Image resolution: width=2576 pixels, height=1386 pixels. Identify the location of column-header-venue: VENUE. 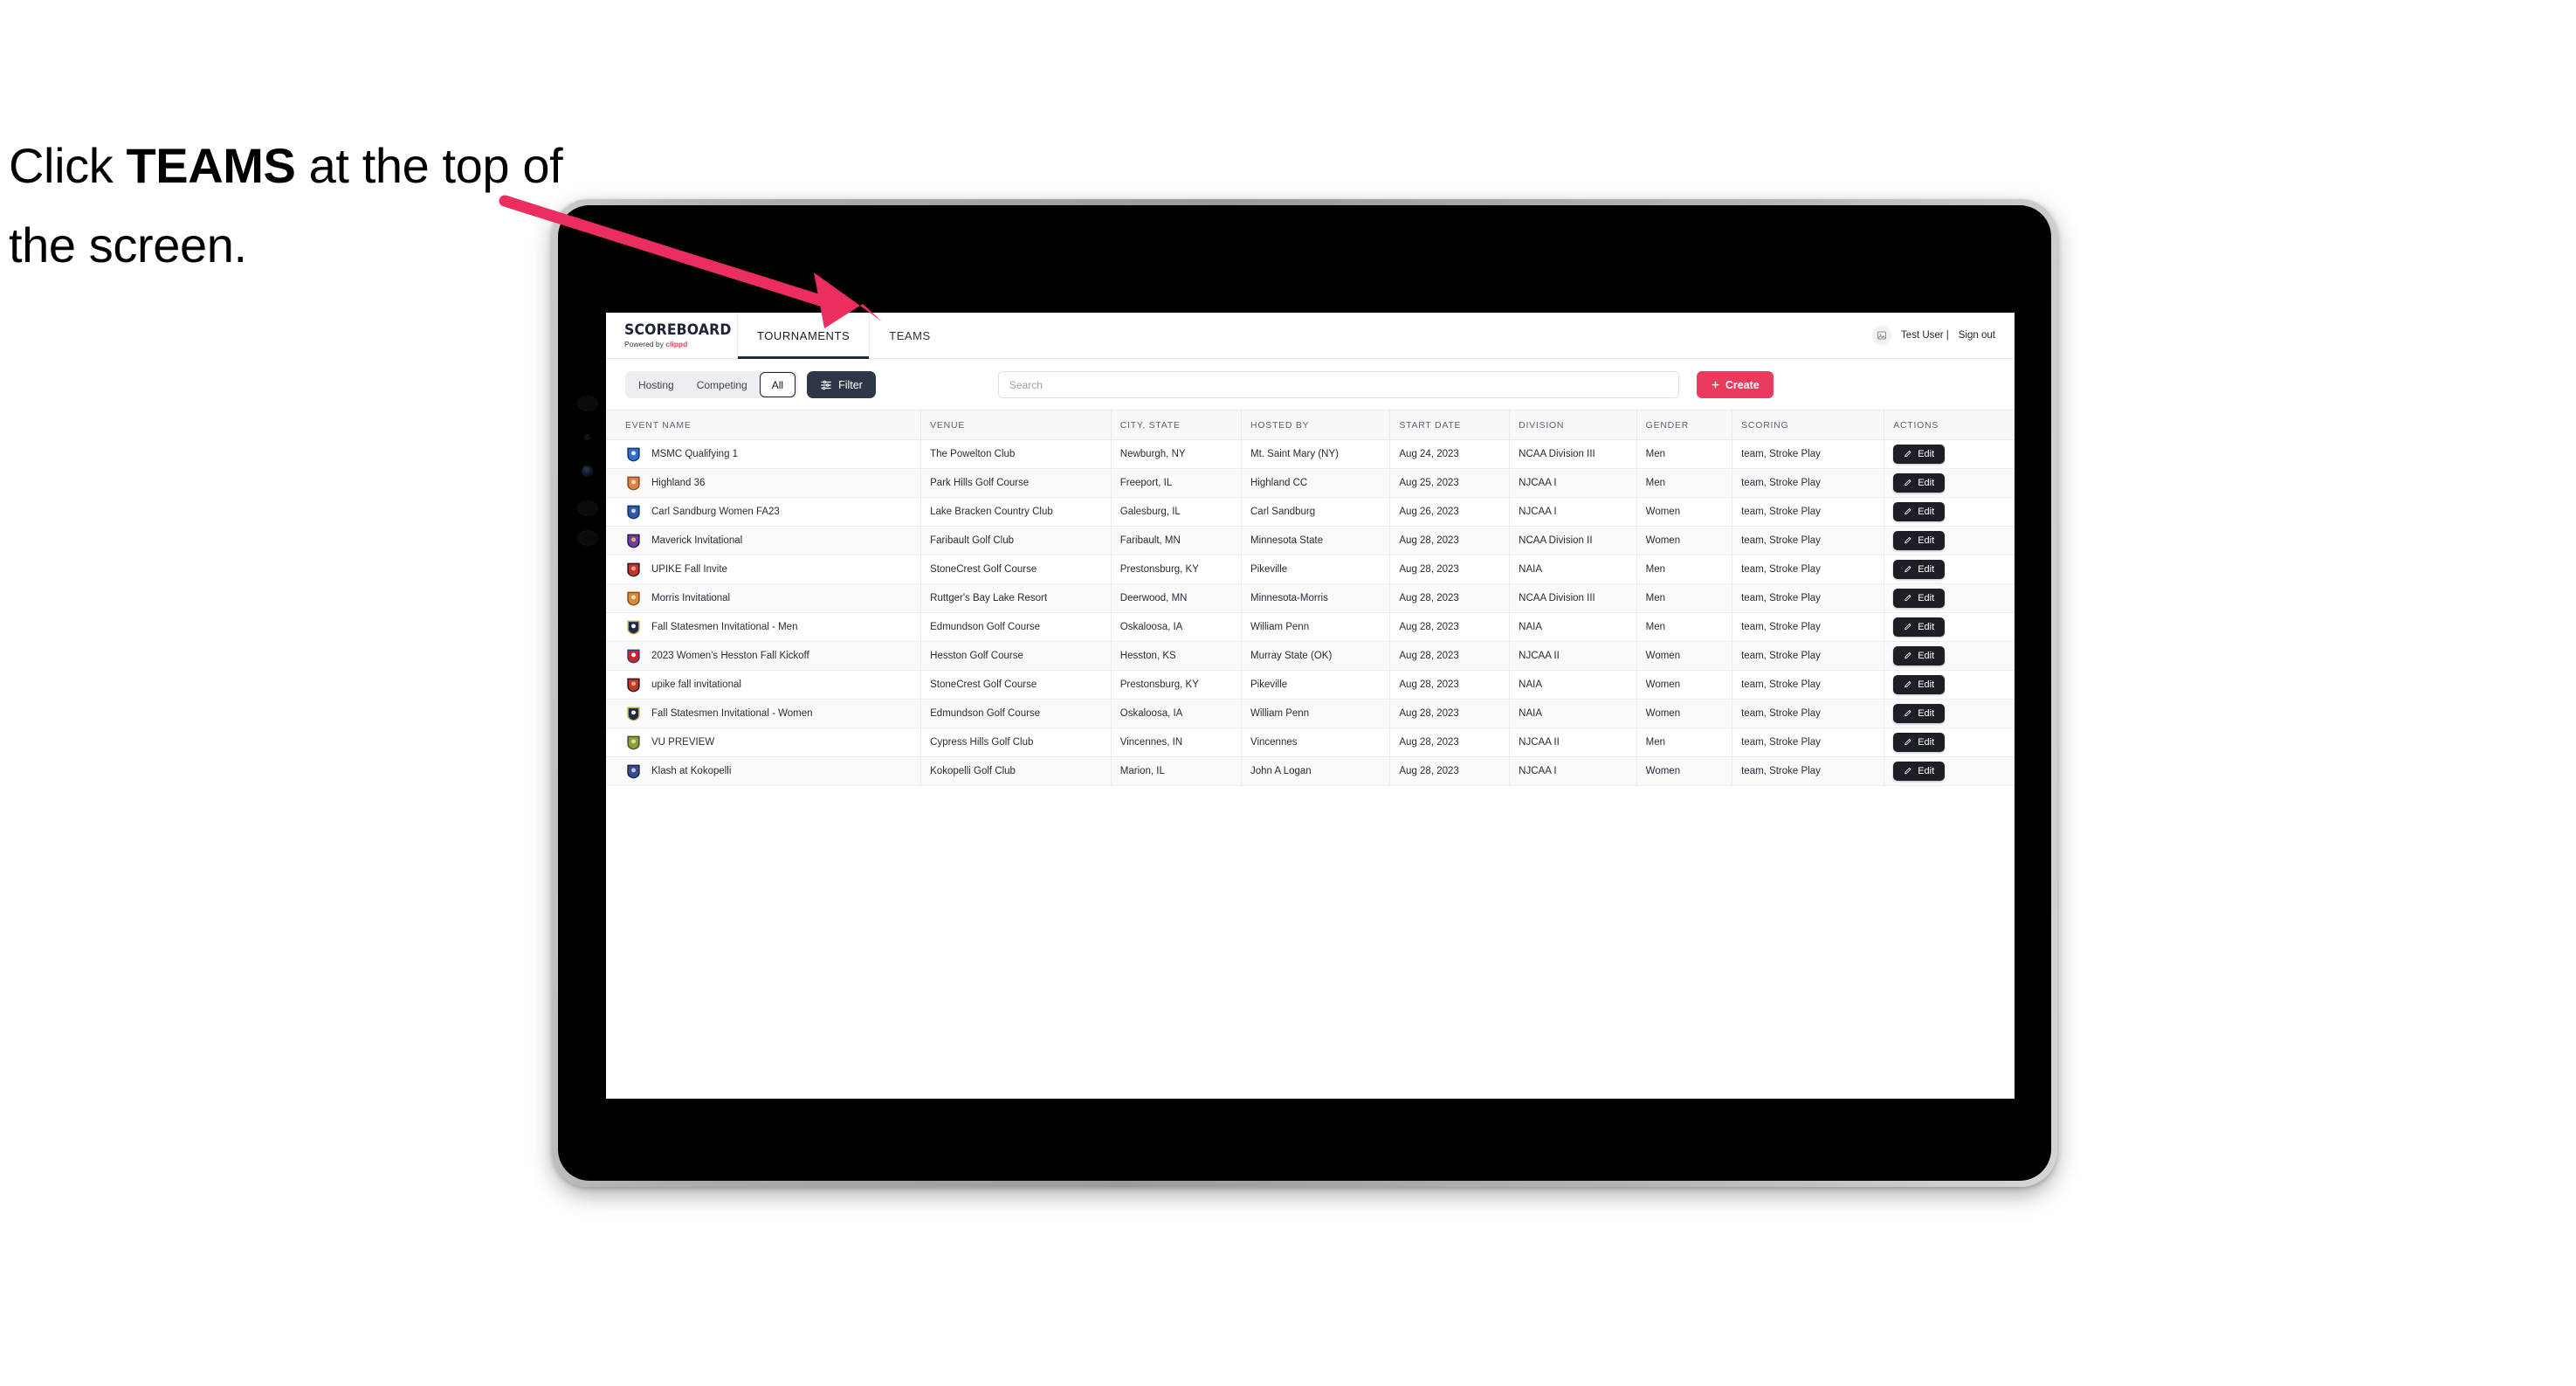
(1016, 425).